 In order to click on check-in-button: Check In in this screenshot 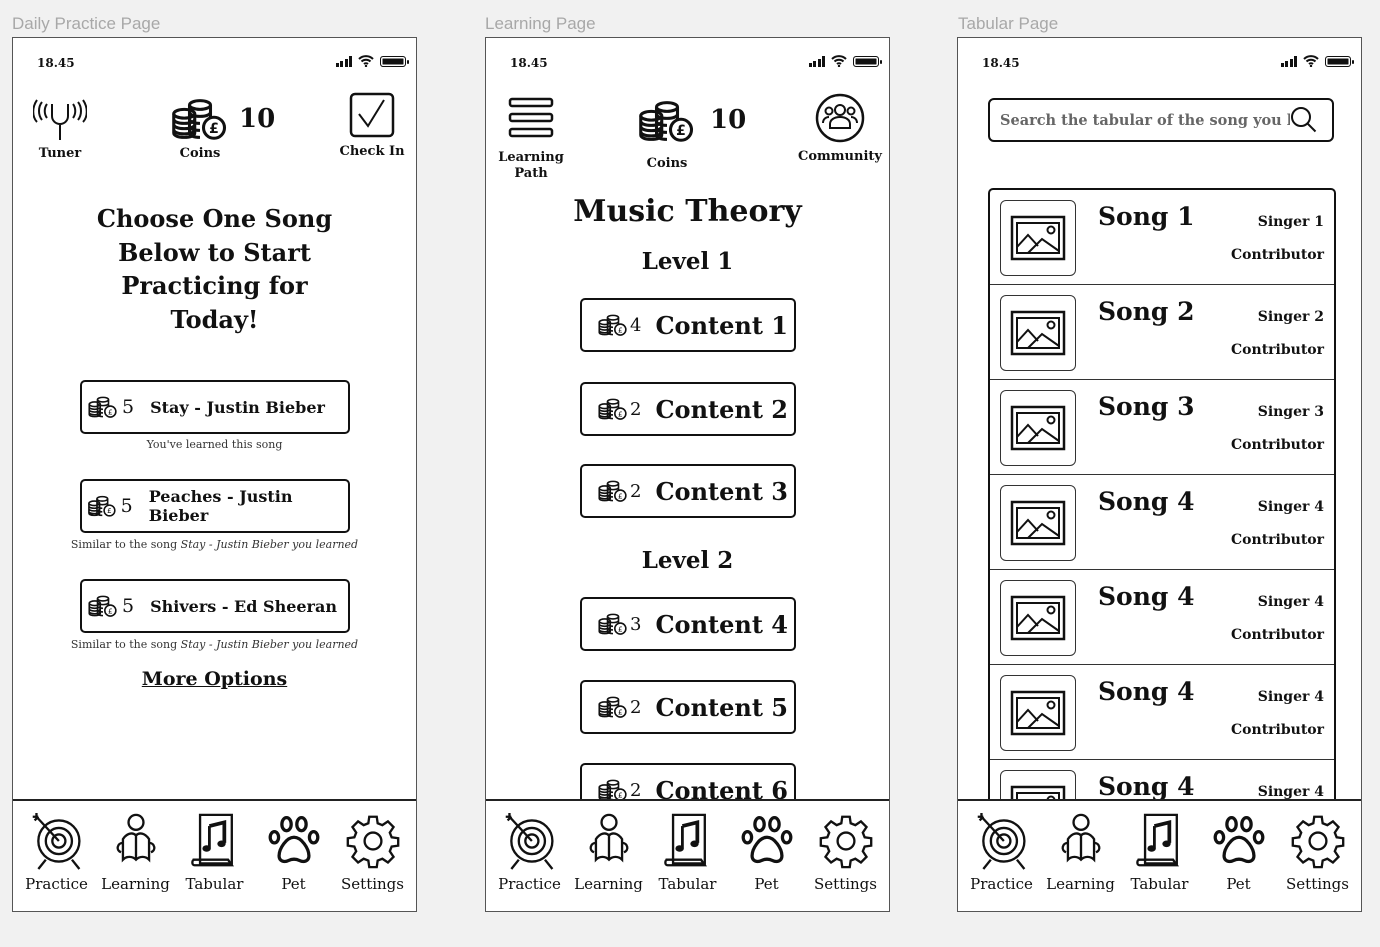, I will do `click(372, 125)`.